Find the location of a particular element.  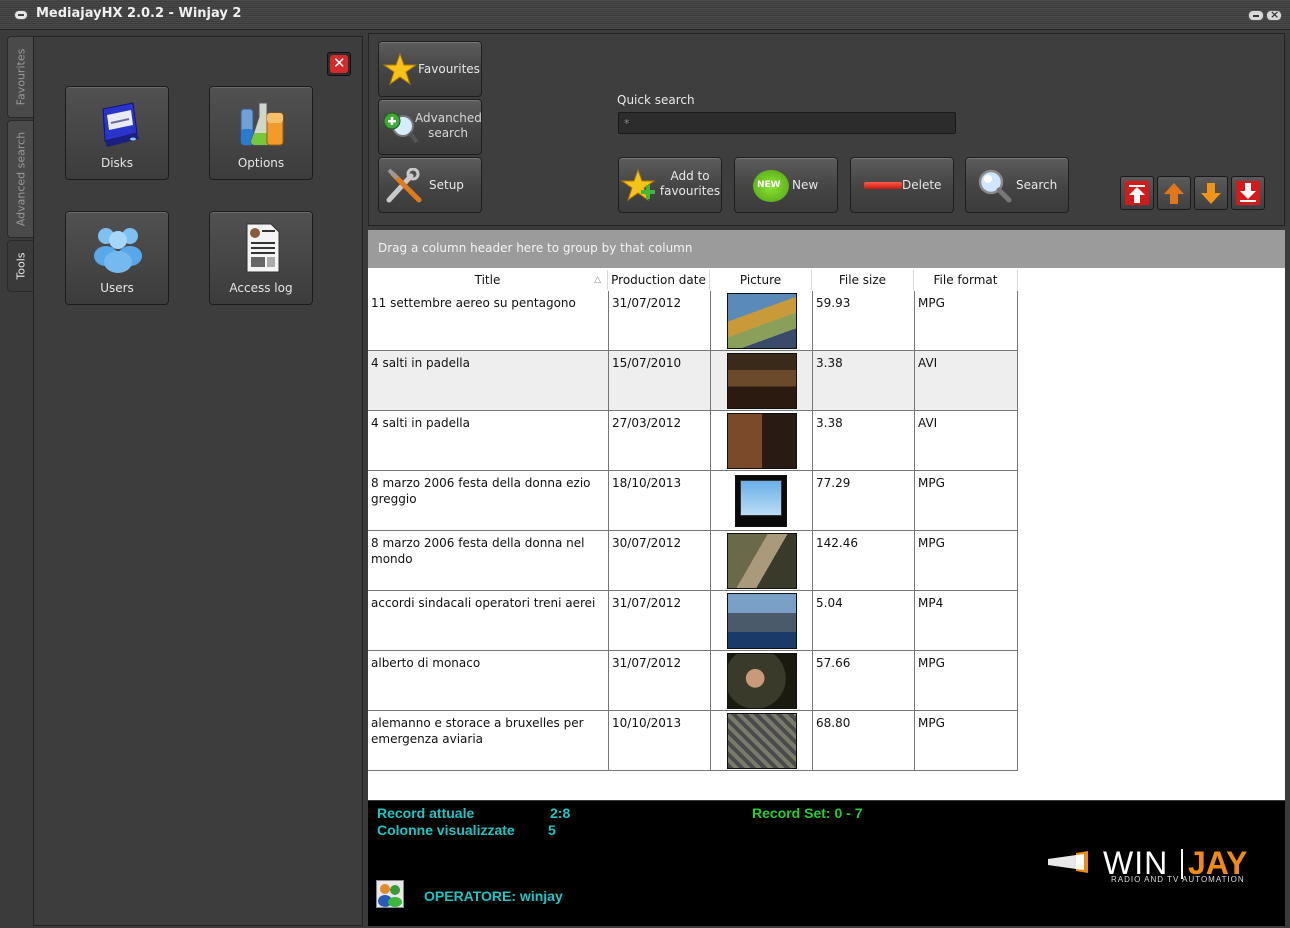

columns-shown-label: Colonne visualizzate is located at coordinates (446, 830).